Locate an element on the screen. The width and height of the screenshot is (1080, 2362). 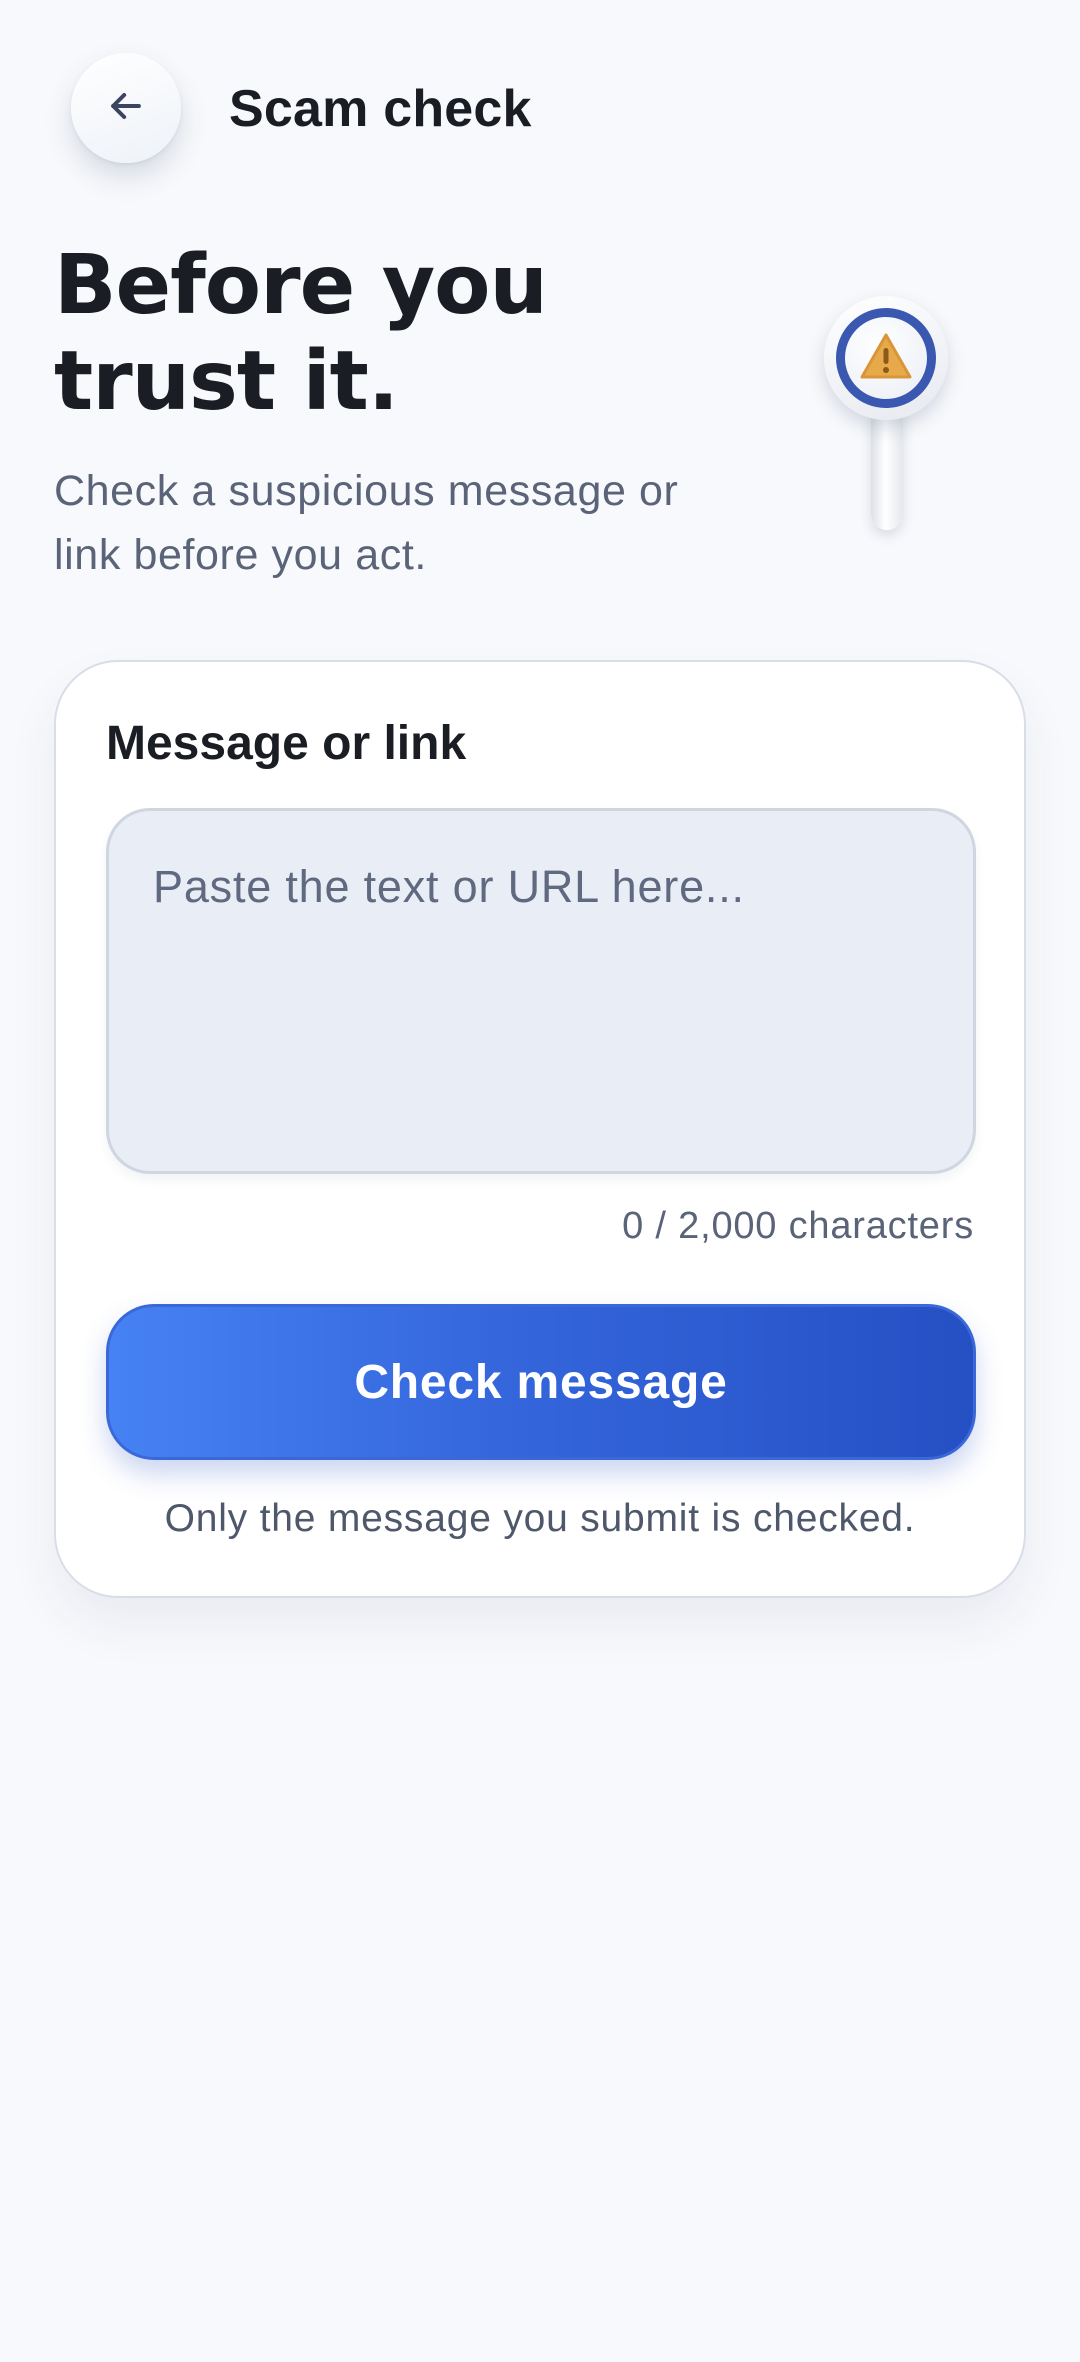
magnifier-handle is located at coordinates (887, 466).